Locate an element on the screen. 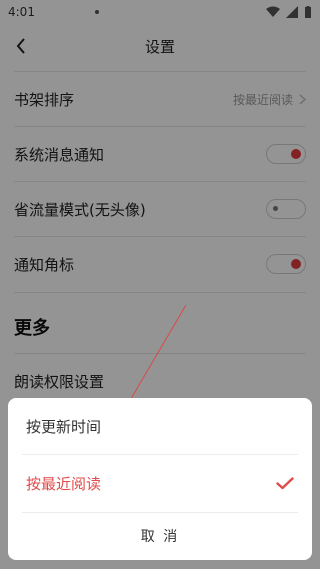  sort-option-recent-read: 按最近阅读 is located at coordinates (160, 483).